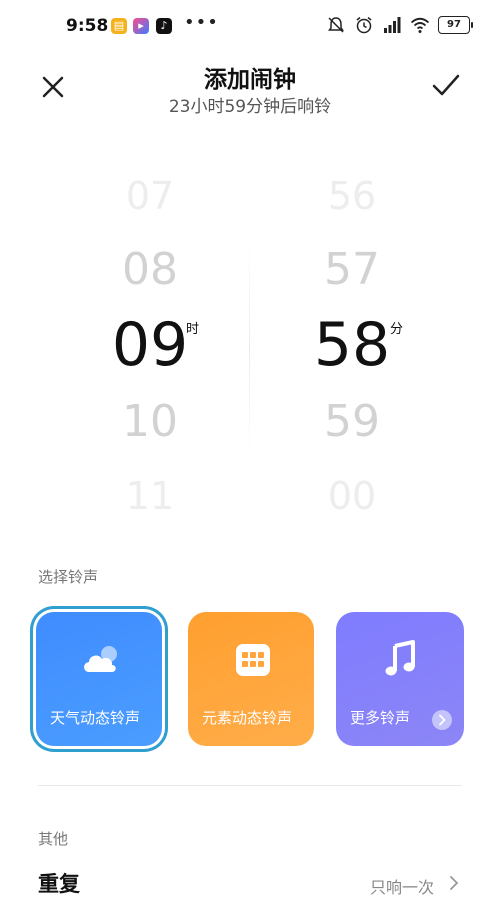 The height and width of the screenshot is (898, 500). Describe the element at coordinates (392, 25) in the screenshot. I see `signal-icon` at that location.